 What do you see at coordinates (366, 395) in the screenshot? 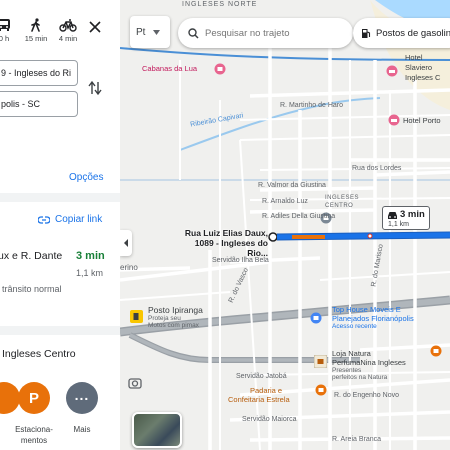
I see `map-label-engenho: R. do Engenho Novo` at bounding box center [366, 395].